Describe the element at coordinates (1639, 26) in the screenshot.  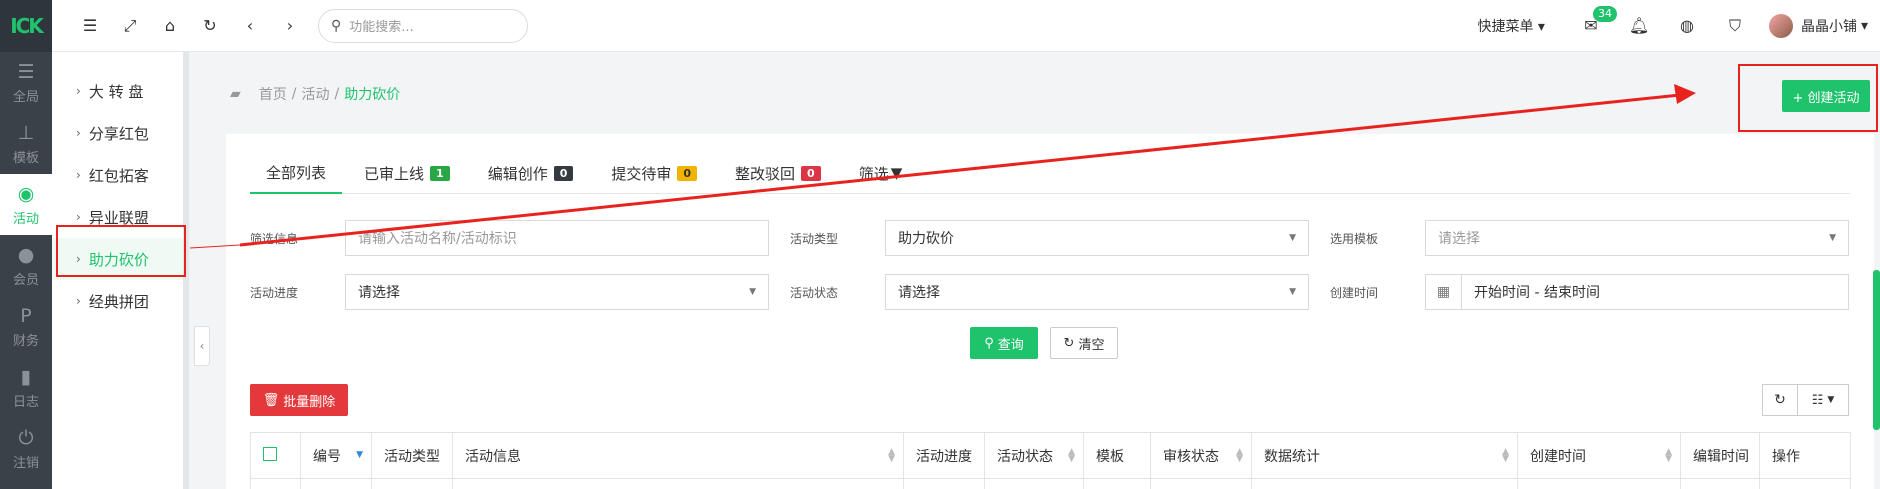
I see `notifications-button: 🔔︎` at that location.